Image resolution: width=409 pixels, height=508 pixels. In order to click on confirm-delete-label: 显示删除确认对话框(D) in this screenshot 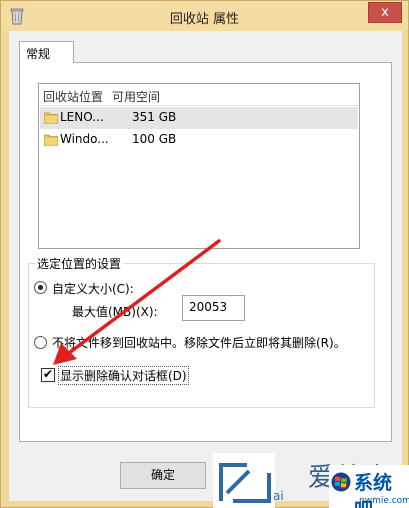, I will do `click(123, 375)`.